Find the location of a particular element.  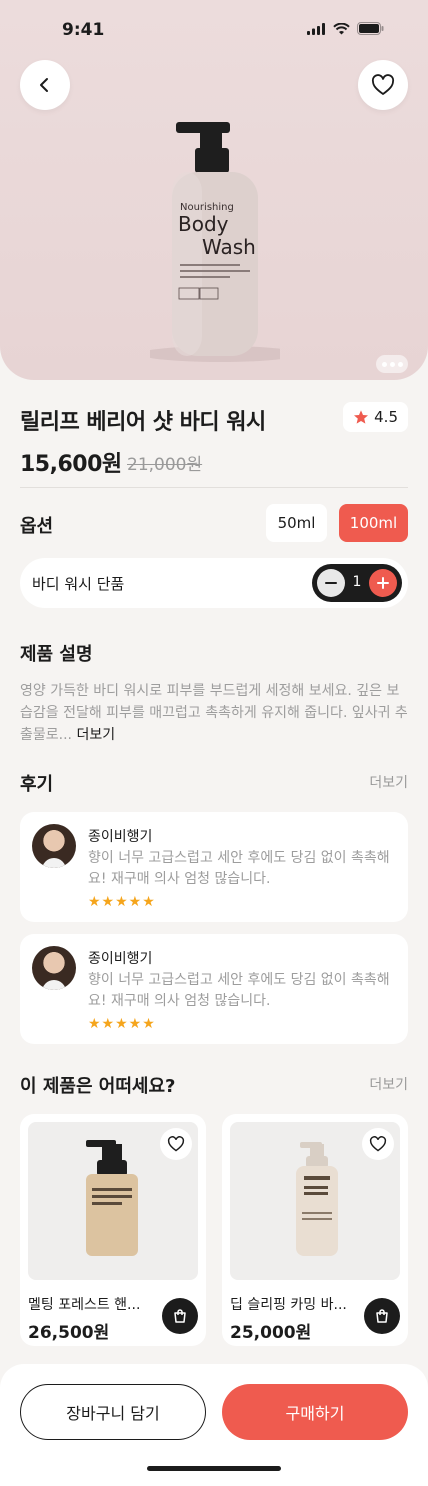

chevron-left-icon is located at coordinates (44, 85).